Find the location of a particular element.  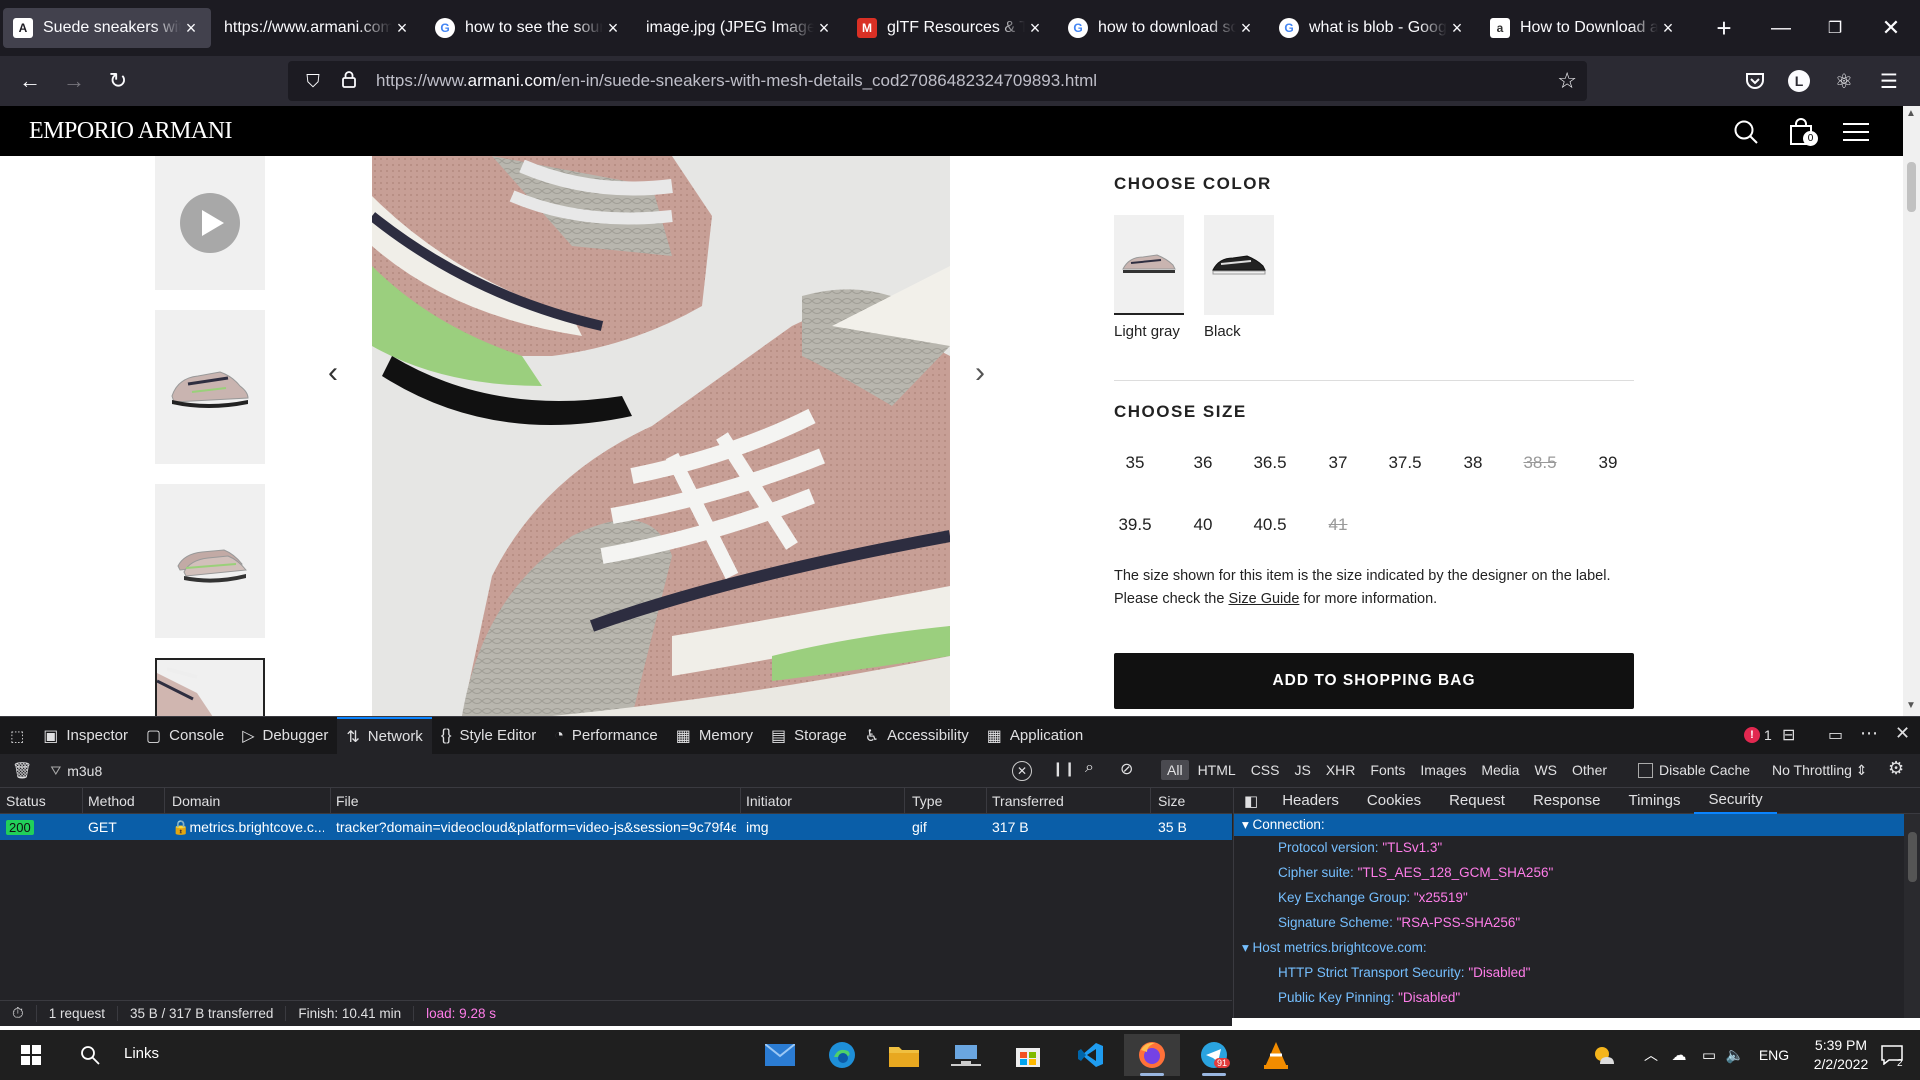

size-option: 37.5 is located at coordinates (1405, 463).